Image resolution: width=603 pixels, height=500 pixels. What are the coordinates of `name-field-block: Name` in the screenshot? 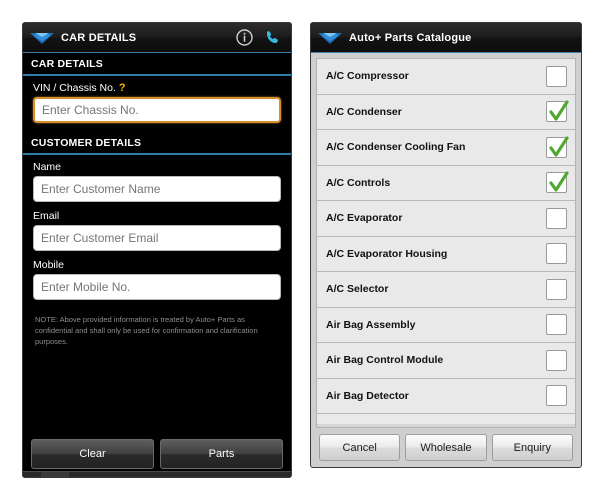 It's located at (157, 179).